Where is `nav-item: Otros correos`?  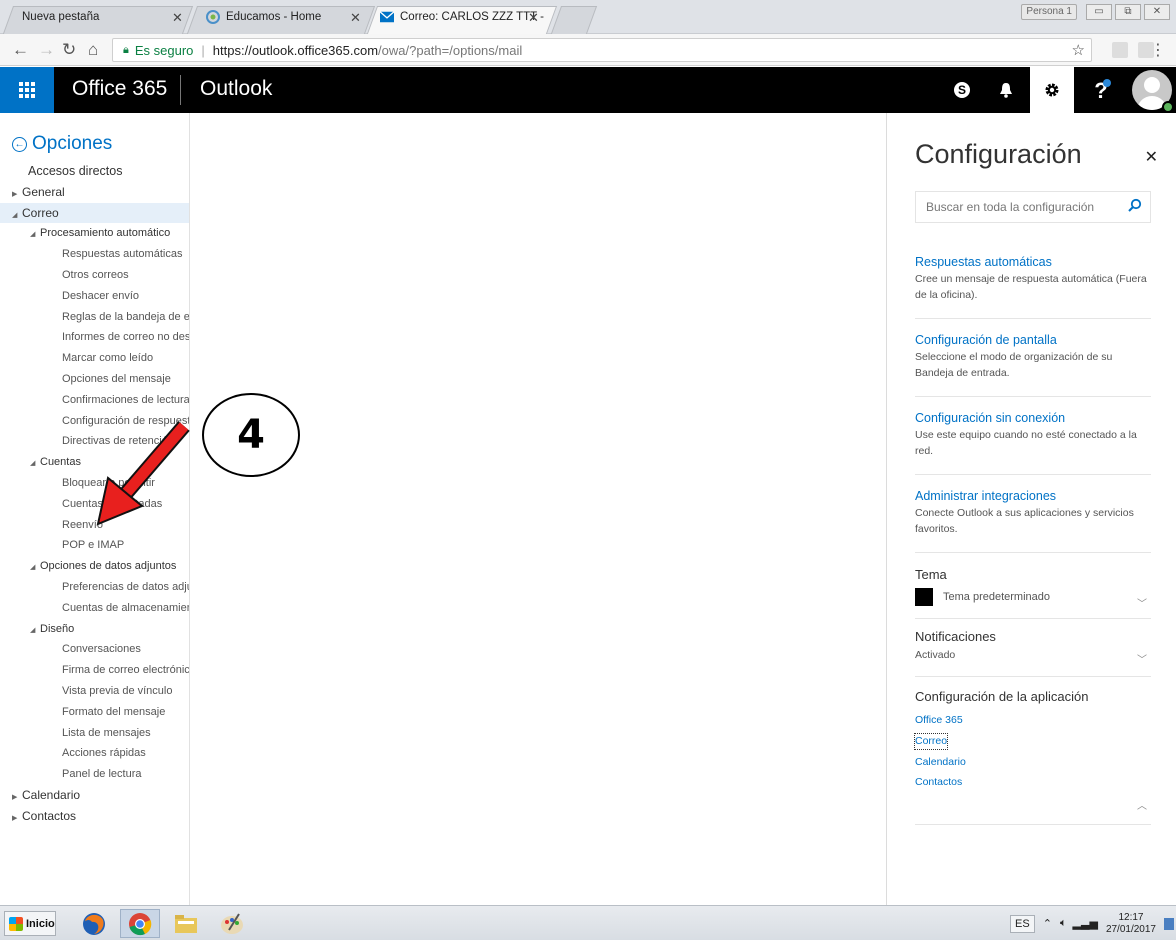
nav-item: Otros correos is located at coordinates (94, 275).